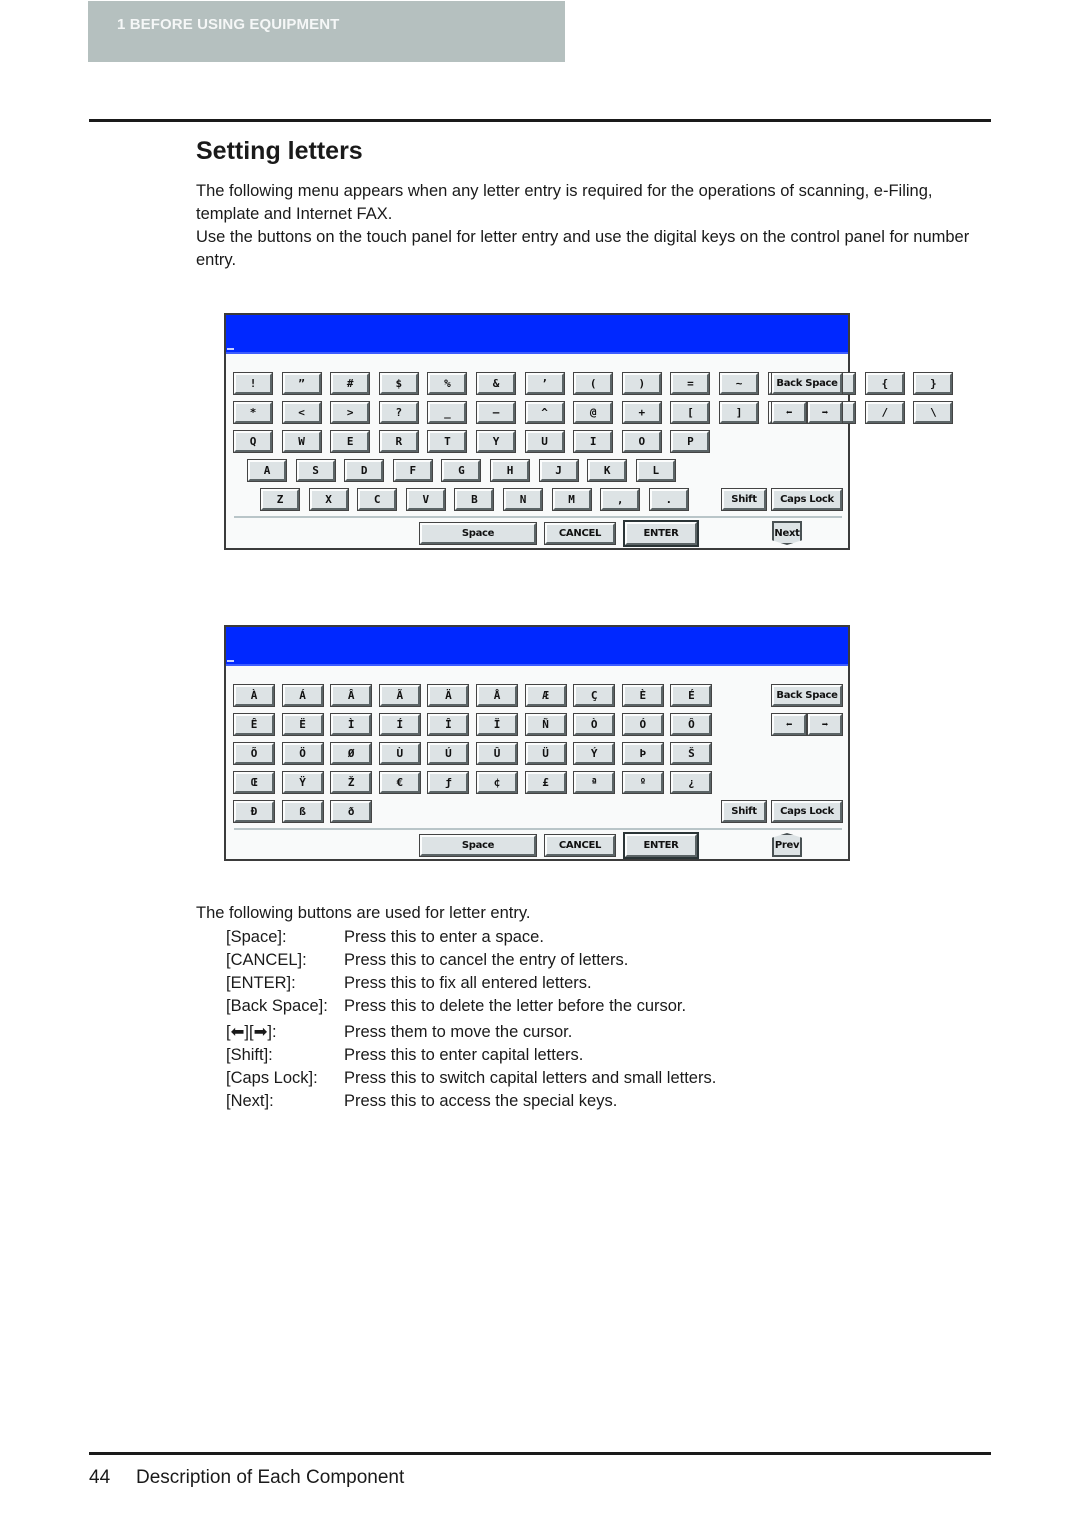 Image resolution: width=1080 pixels, height=1526 pixels. Describe the element at coordinates (593, 412) in the screenshot. I see `key-1-7: @` at that location.